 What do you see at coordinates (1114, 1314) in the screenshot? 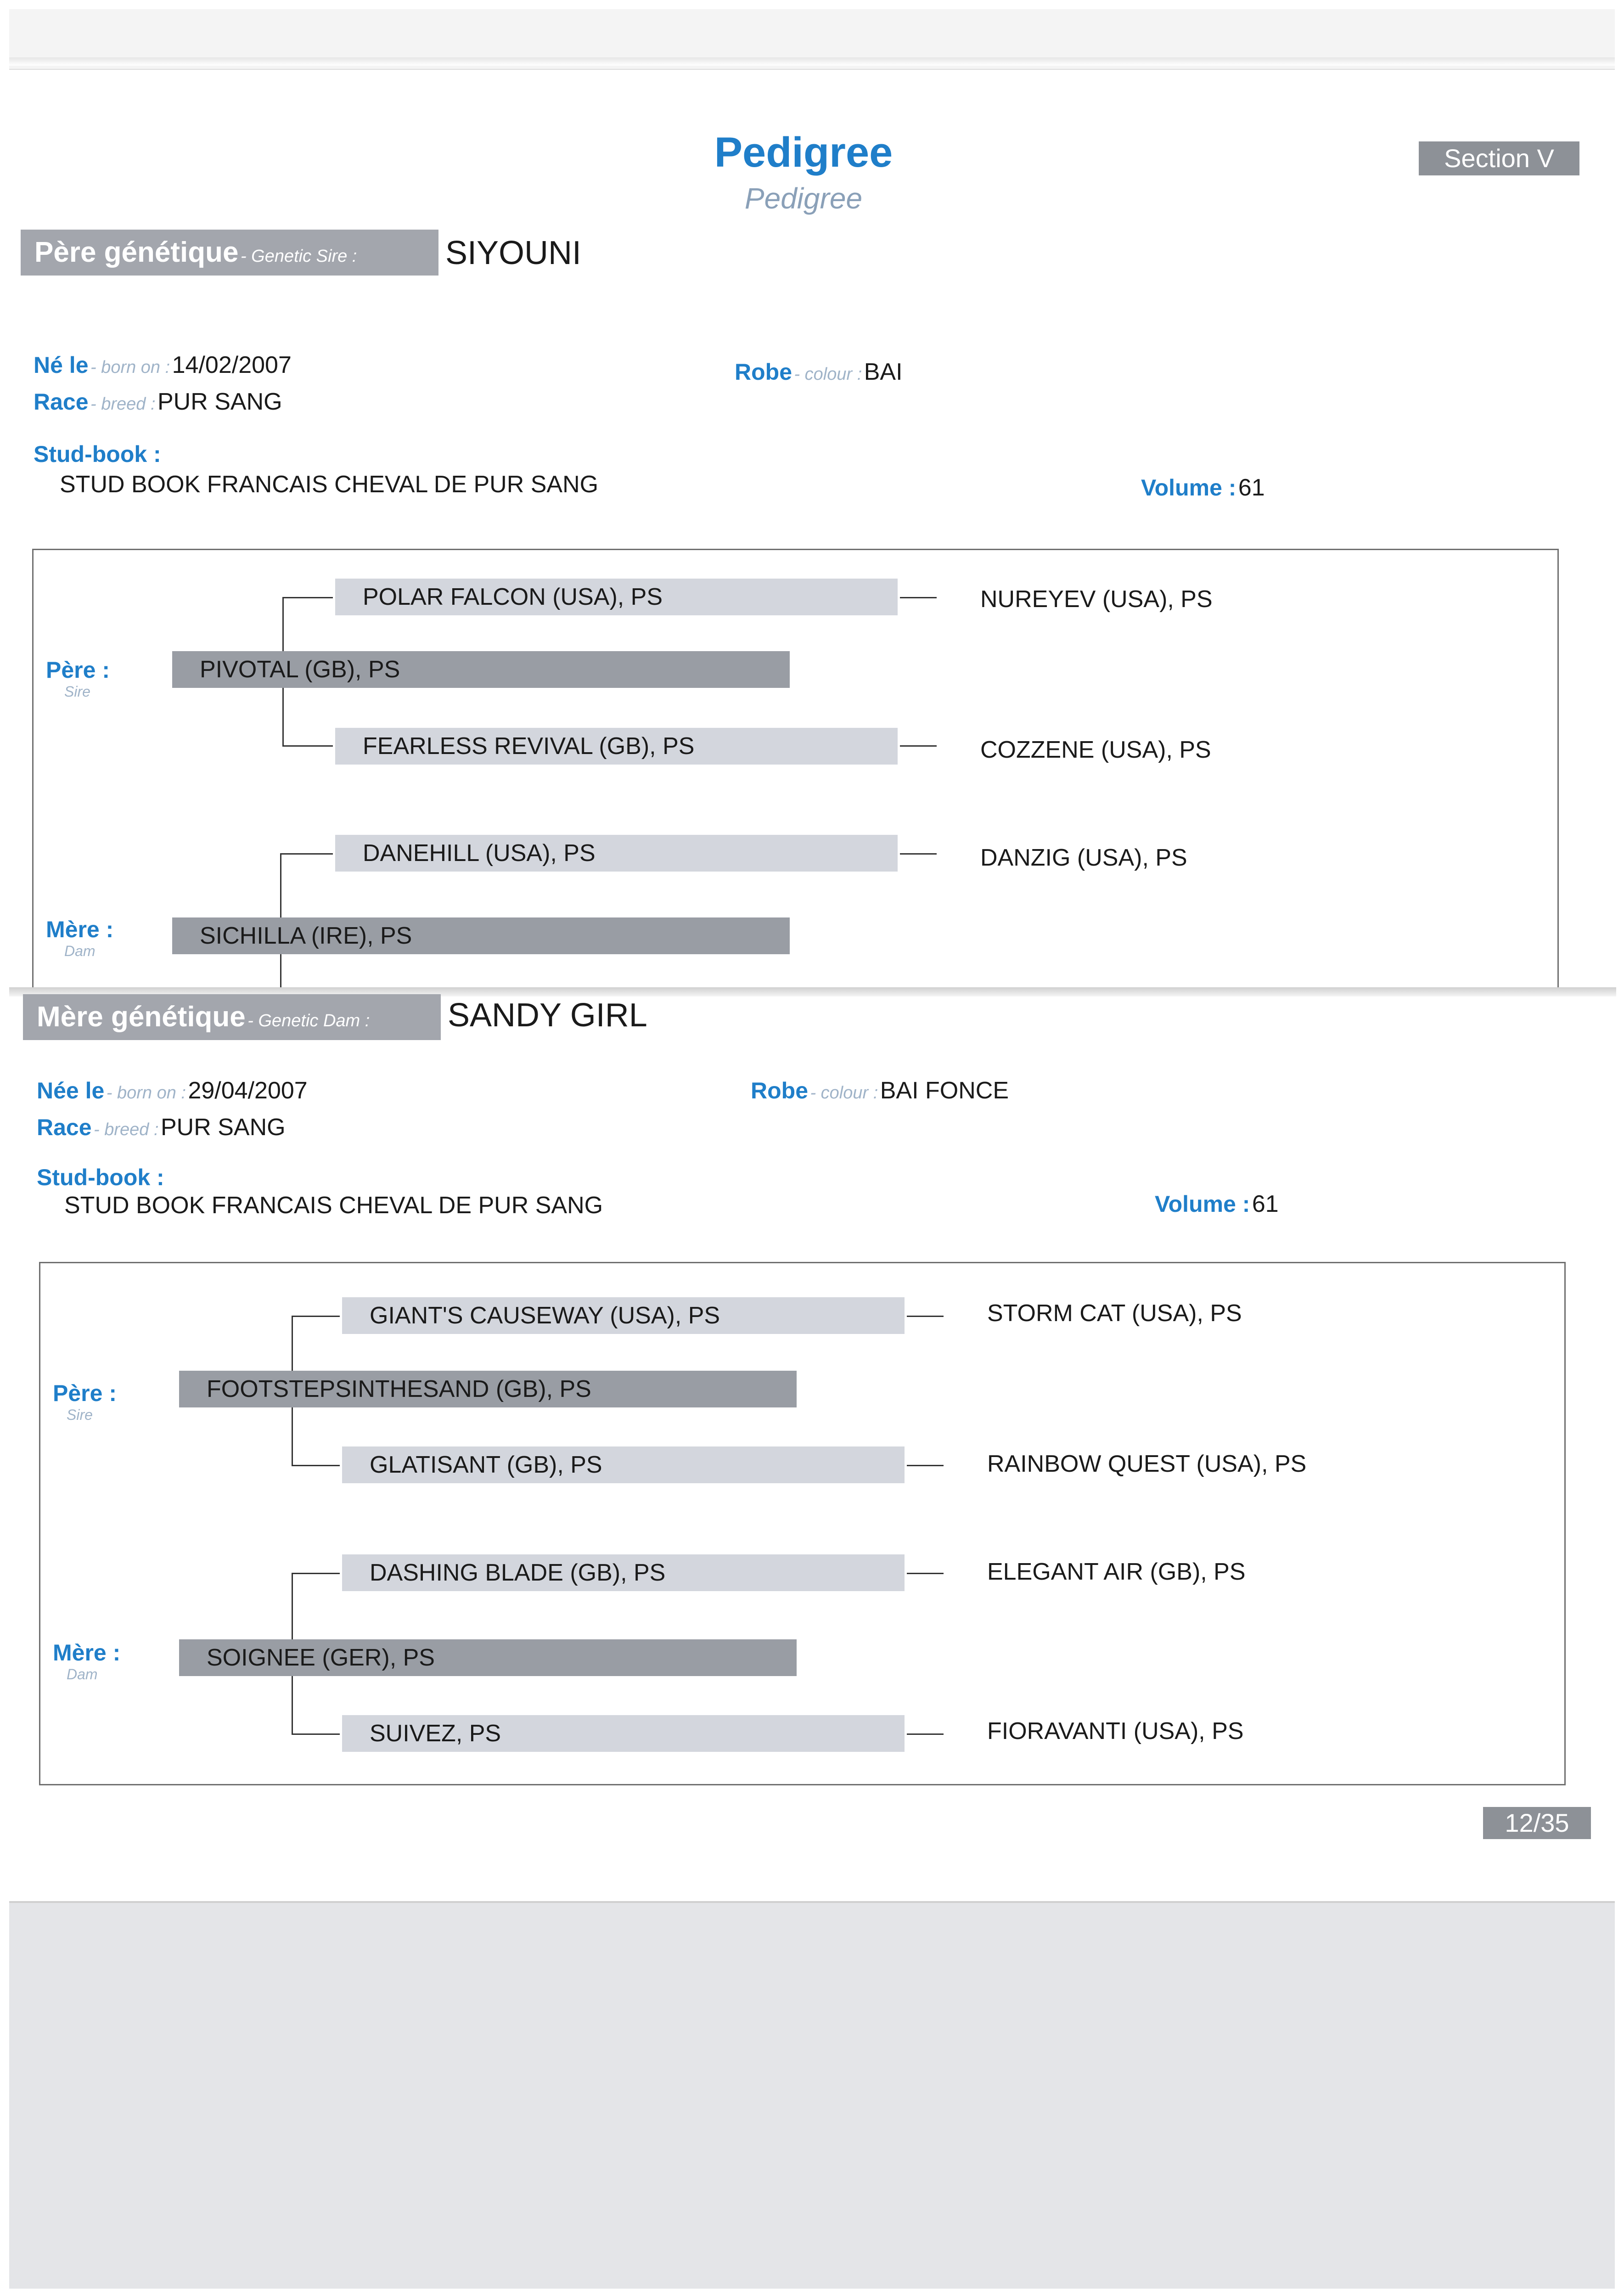
I see `dam-sss-text: STORM CAT (USA), PS` at bounding box center [1114, 1314].